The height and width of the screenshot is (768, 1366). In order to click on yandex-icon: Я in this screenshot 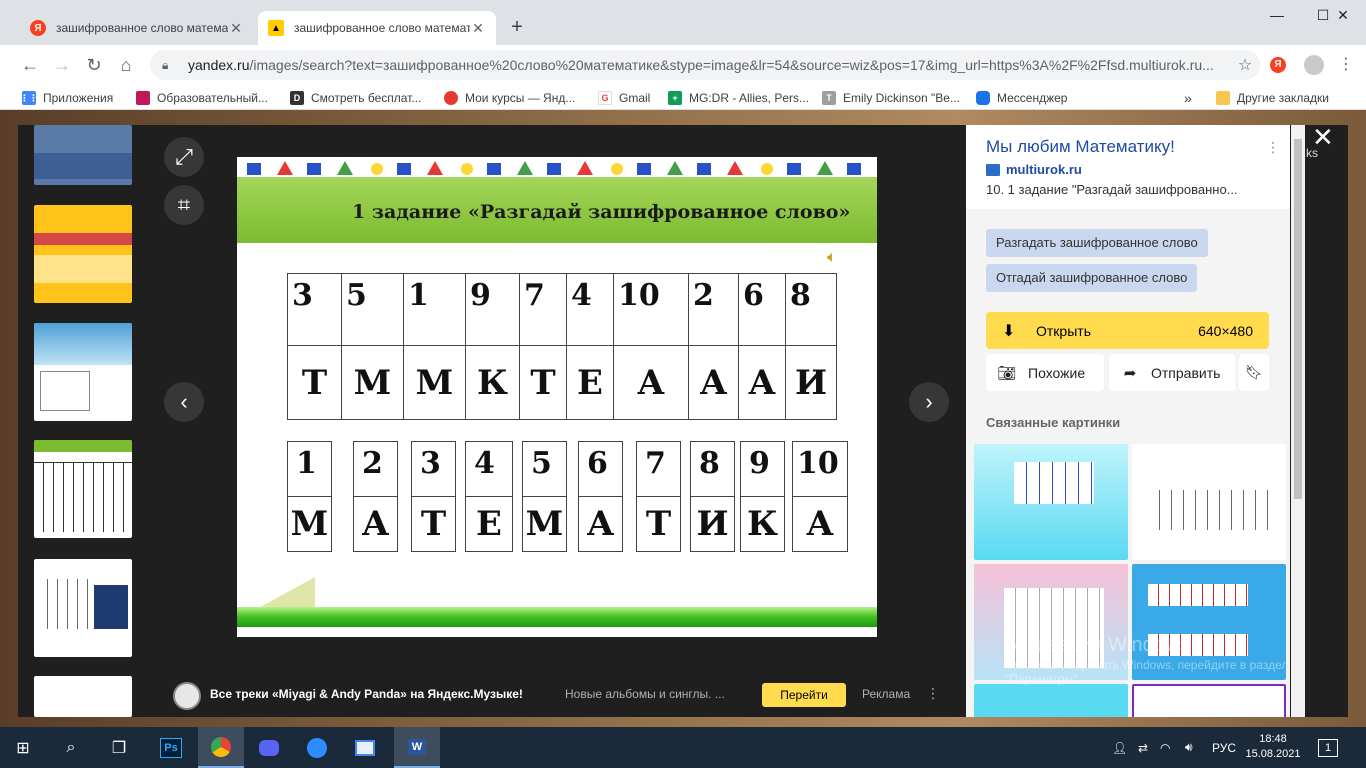, I will do `click(38, 28)`.